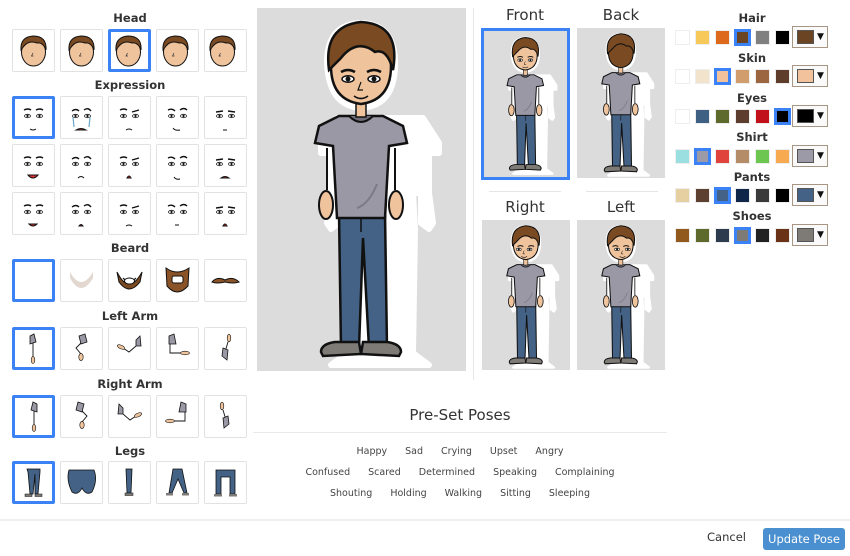 This screenshot has height=556, width=850. Describe the element at coordinates (225, 280) in the screenshot. I see `beard-option-mustache` at that location.